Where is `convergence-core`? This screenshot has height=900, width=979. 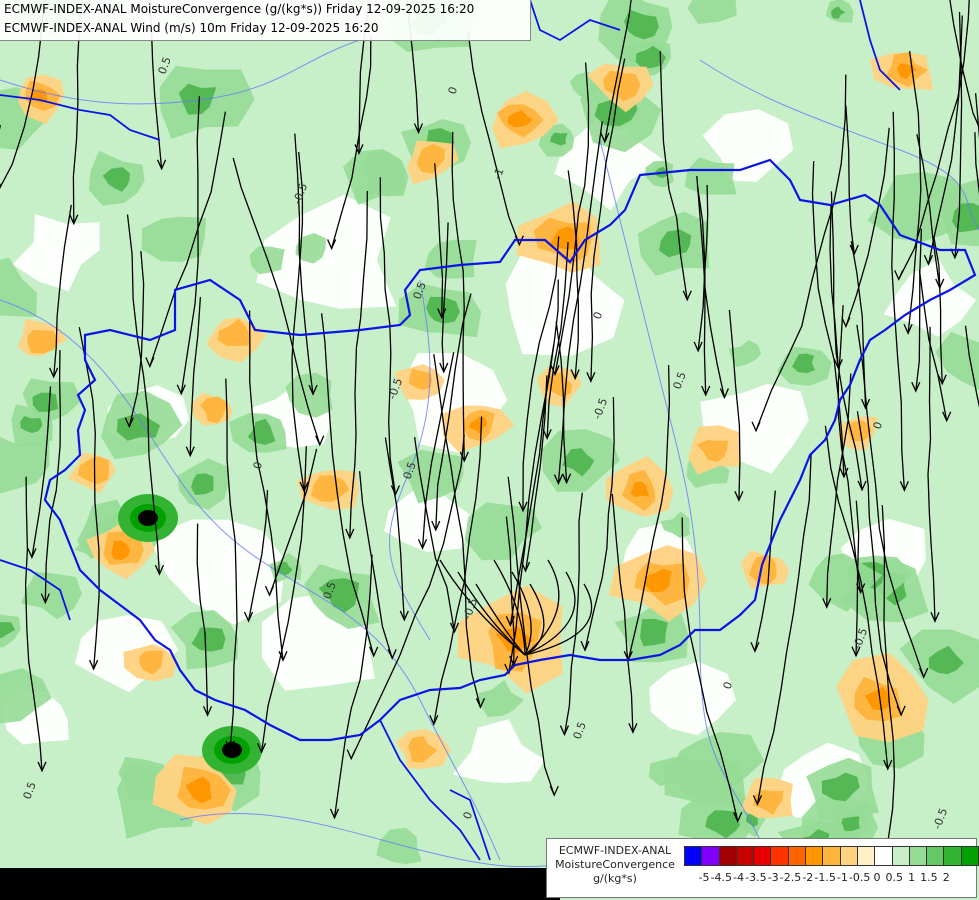
convergence-core is located at coordinates (654, 632).